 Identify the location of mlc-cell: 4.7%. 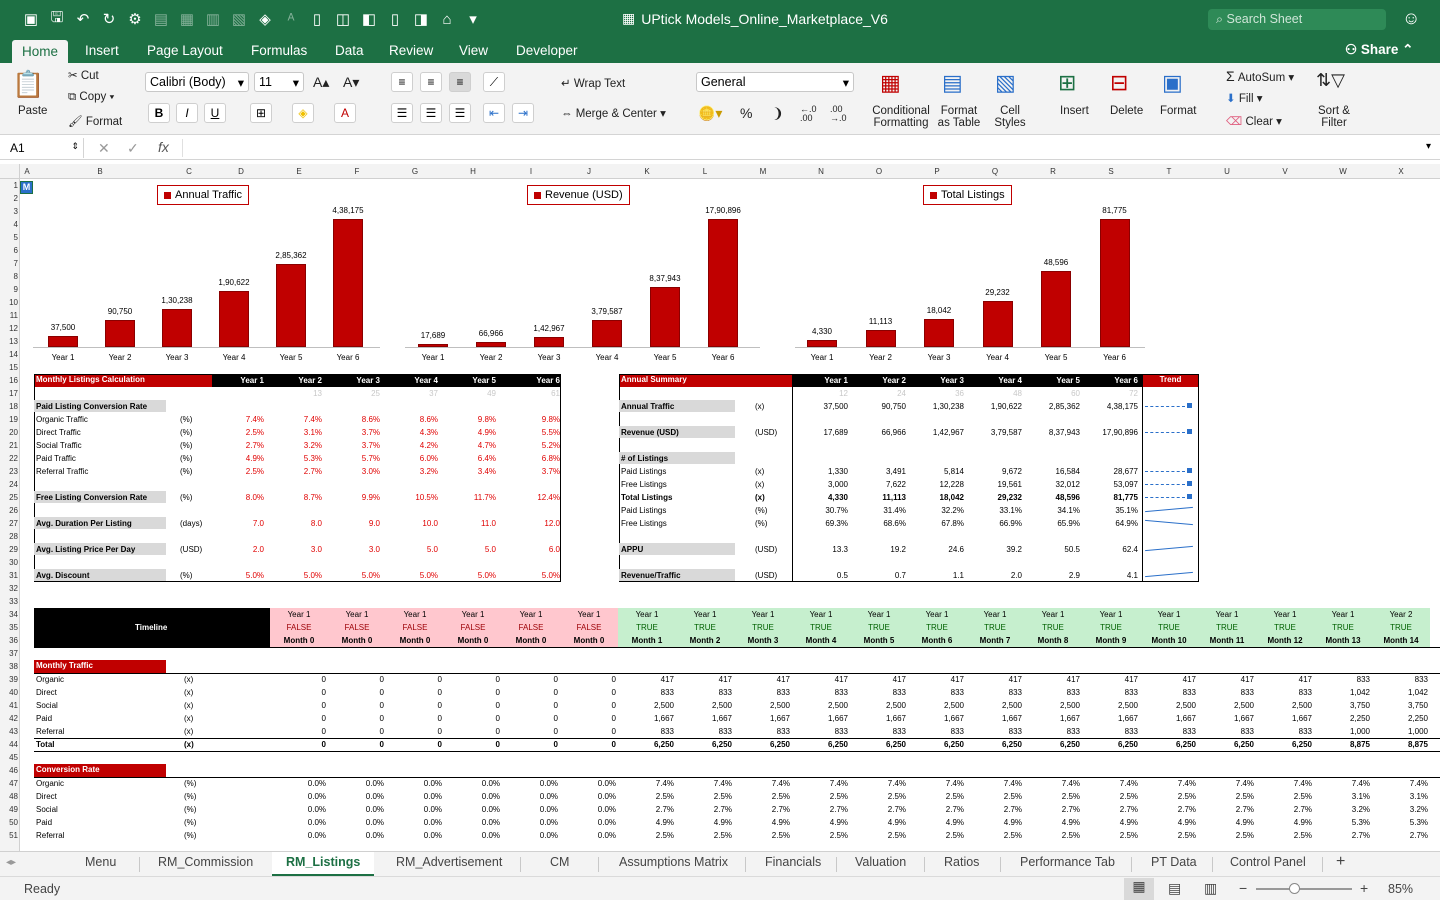
(471, 445).